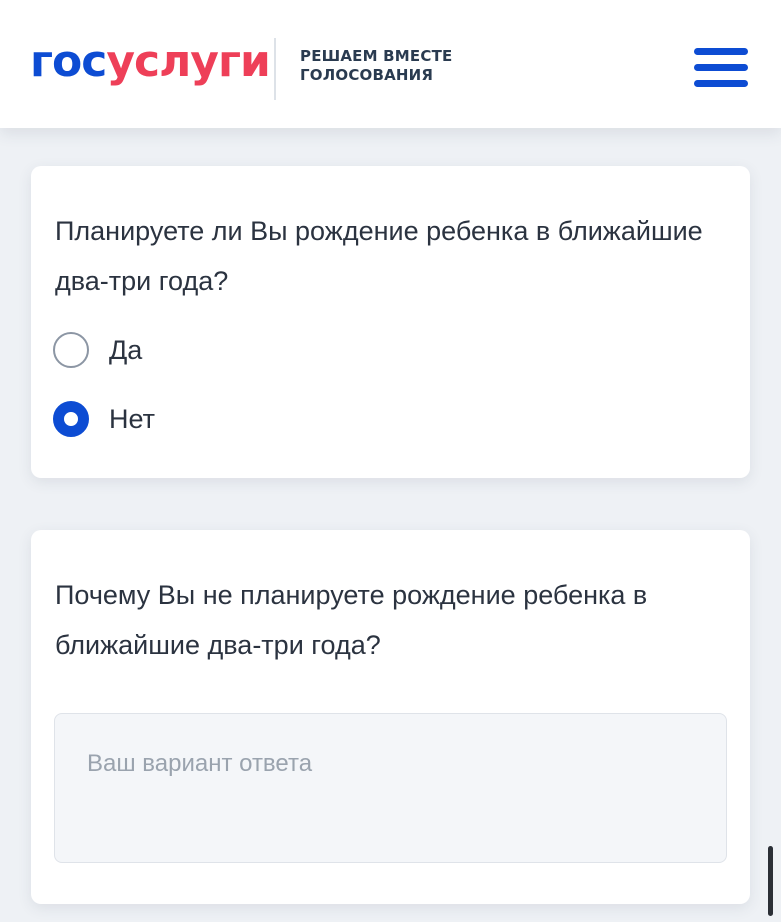 The height and width of the screenshot is (922, 781). What do you see at coordinates (68, 61) in the screenshot?
I see `logo-text-gos: гос` at bounding box center [68, 61].